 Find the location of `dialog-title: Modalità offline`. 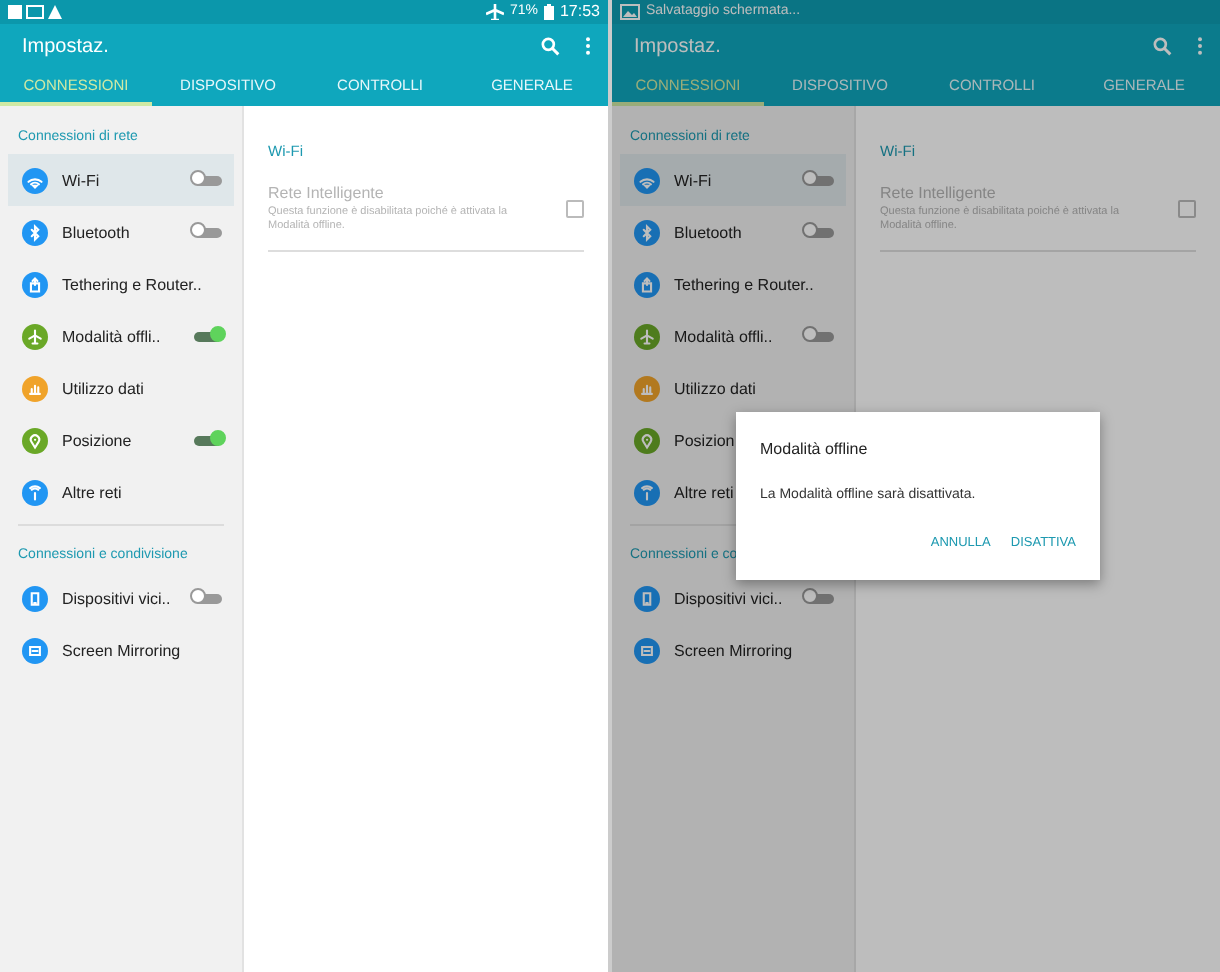

dialog-title: Modalità offline is located at coordinates (815, 449).